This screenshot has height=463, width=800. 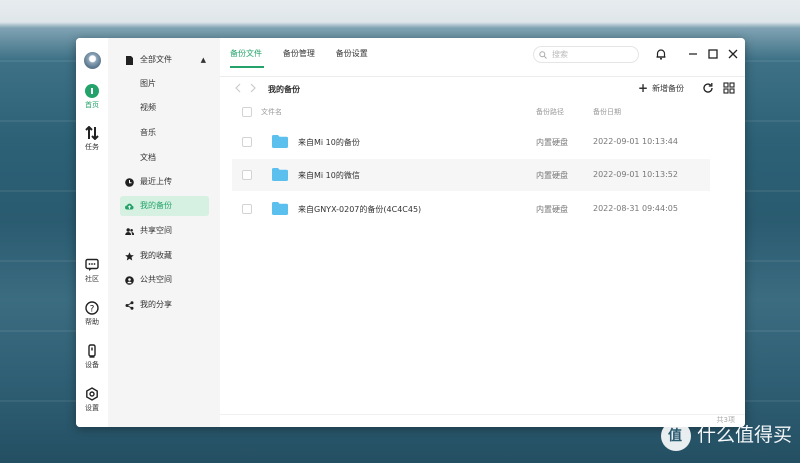 I want to click on sidebar-item-all-files: 全部文件 ▲, so click(x=166, y=60).